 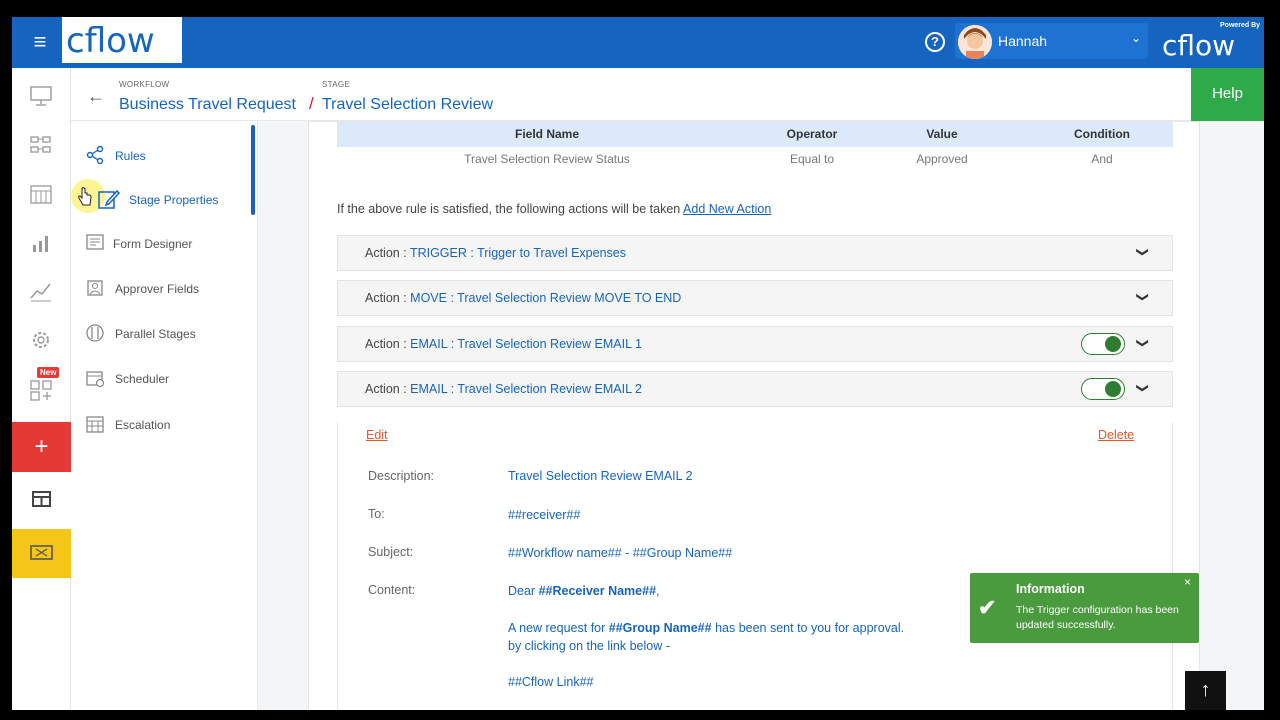 I want to click on greeting-comma: ,, so click(x=658, y=591).